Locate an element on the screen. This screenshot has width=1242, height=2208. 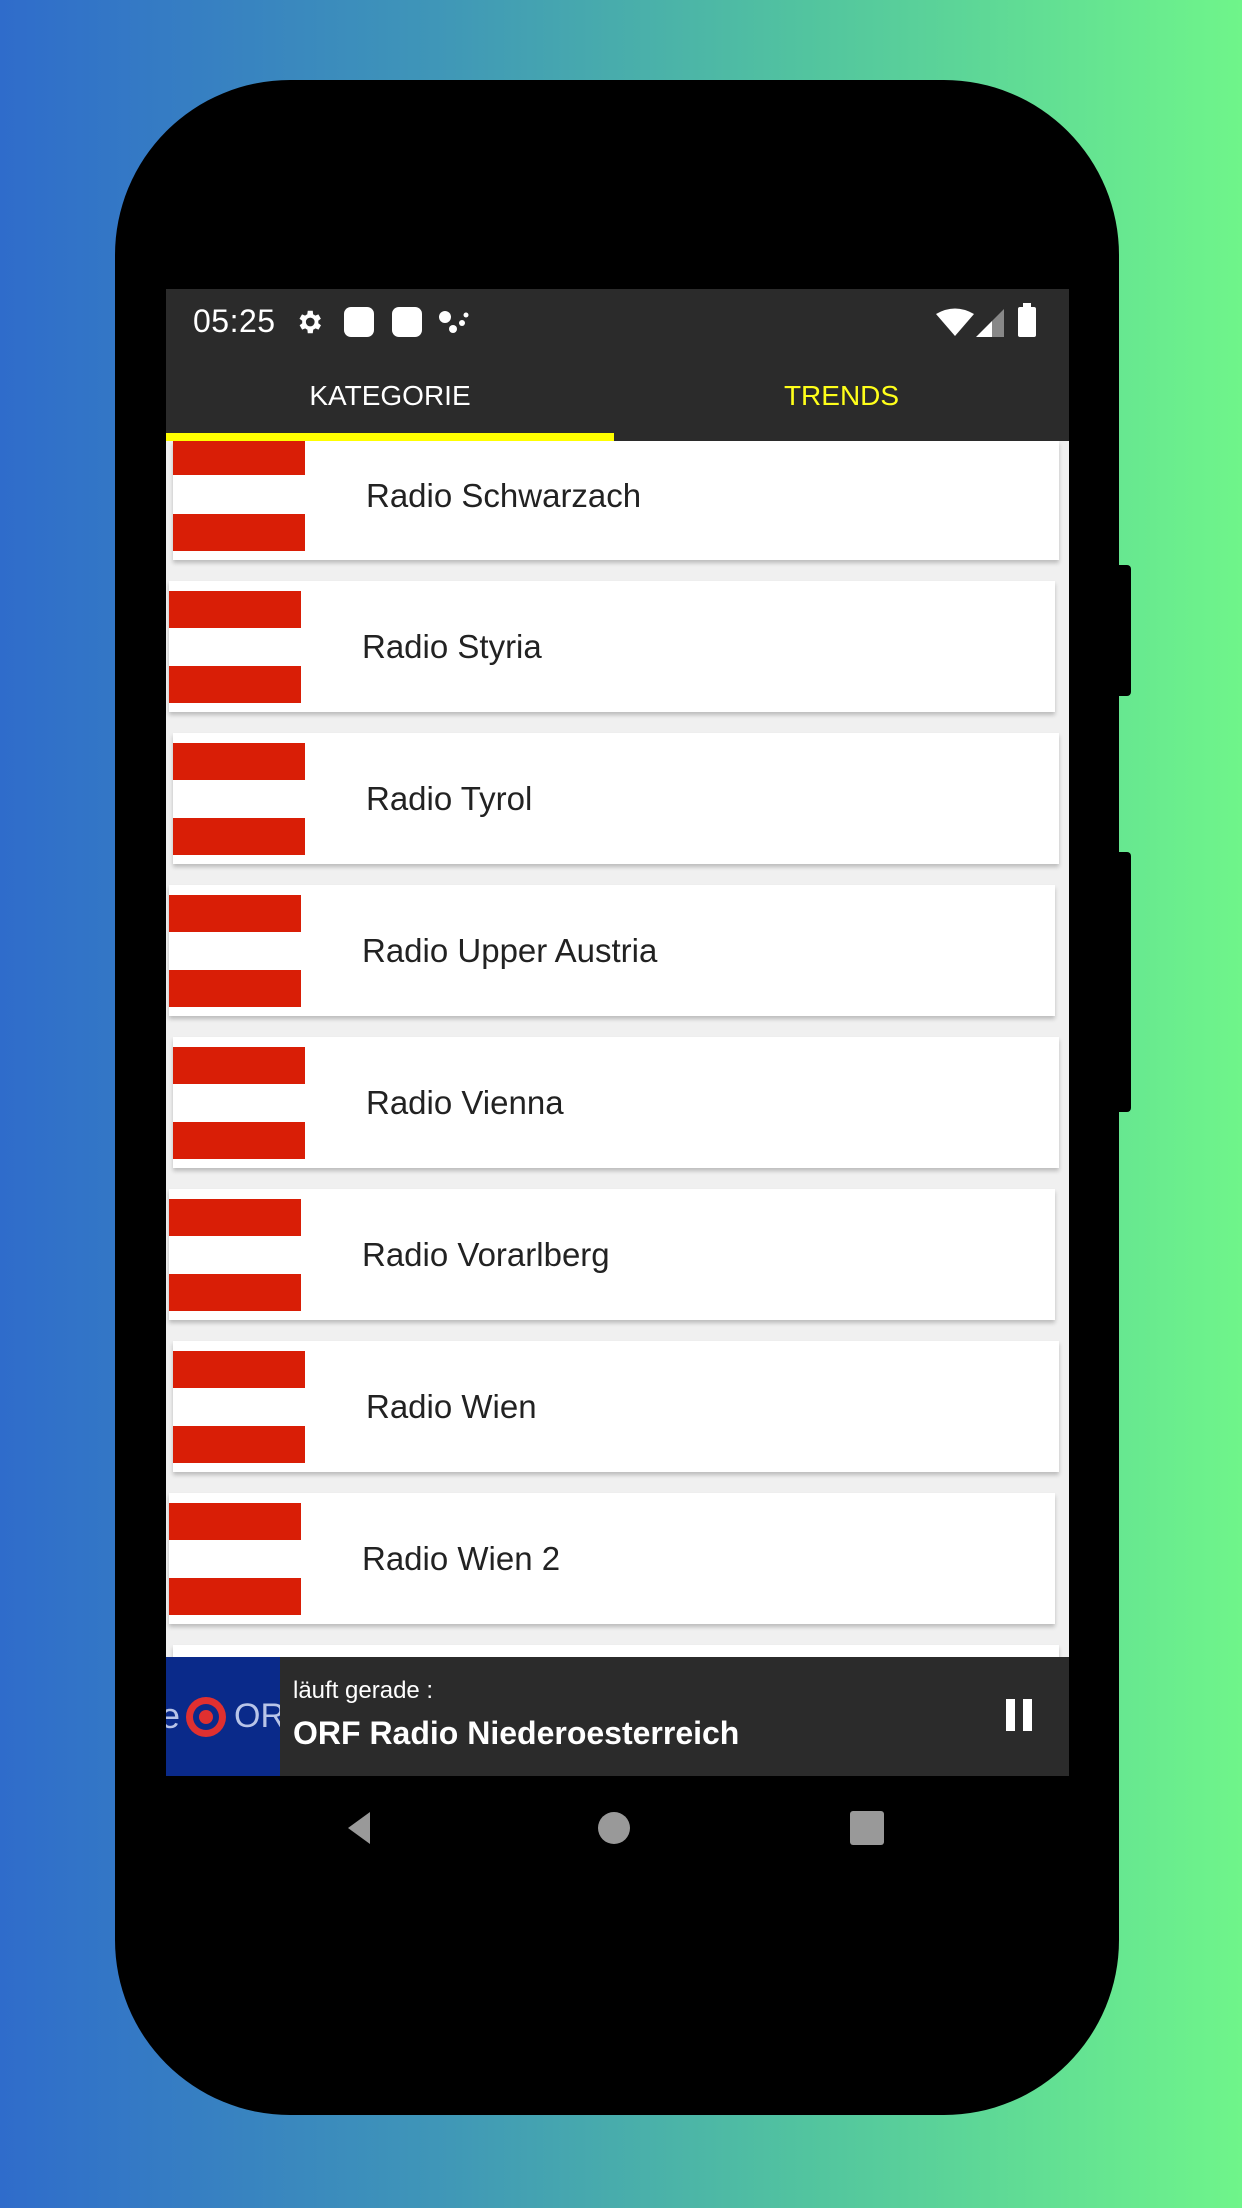
station-list-item: Radio Vienna is located at coordinates (616, 1102).